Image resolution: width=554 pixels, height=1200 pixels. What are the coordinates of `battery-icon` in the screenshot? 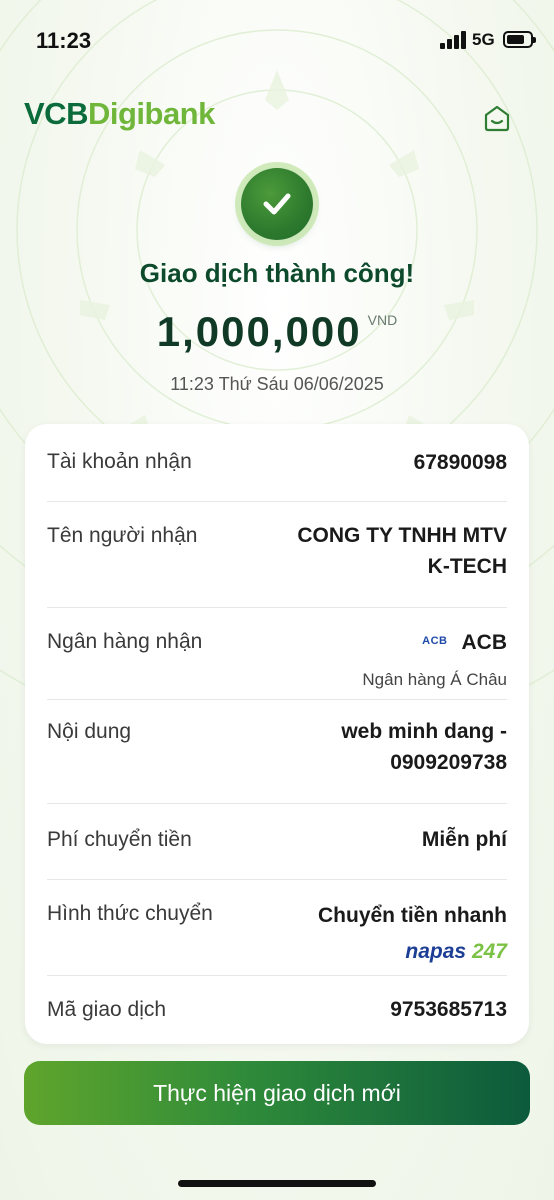 It's located at (519, 39).